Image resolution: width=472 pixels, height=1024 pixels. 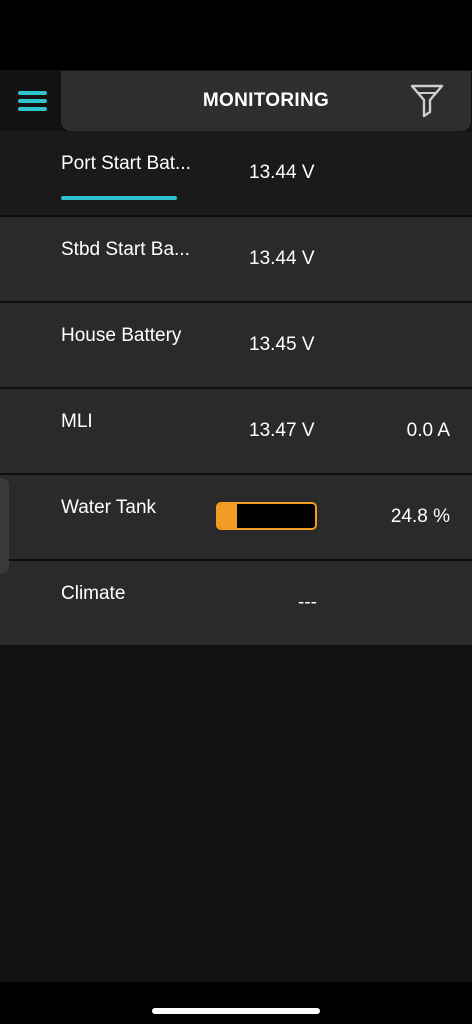 I want to click on row-label: Water Tank, so click(x=109, y=507).